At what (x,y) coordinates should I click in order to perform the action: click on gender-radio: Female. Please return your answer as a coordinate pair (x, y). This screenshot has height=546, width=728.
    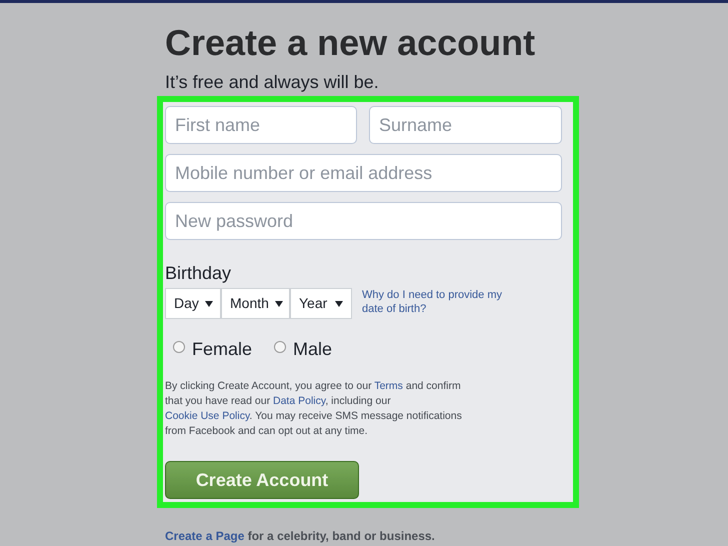
    Looking at the image, I should click on (212, 349).